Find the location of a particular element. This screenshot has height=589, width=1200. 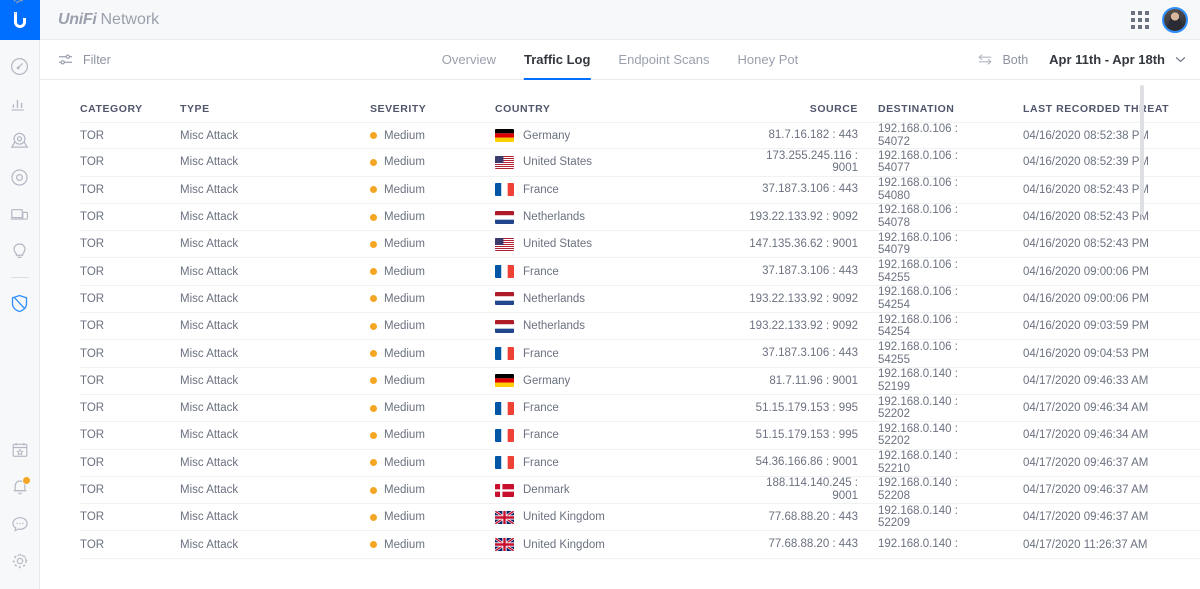

sidebar-item-chat is located at coordinates (20, 523).